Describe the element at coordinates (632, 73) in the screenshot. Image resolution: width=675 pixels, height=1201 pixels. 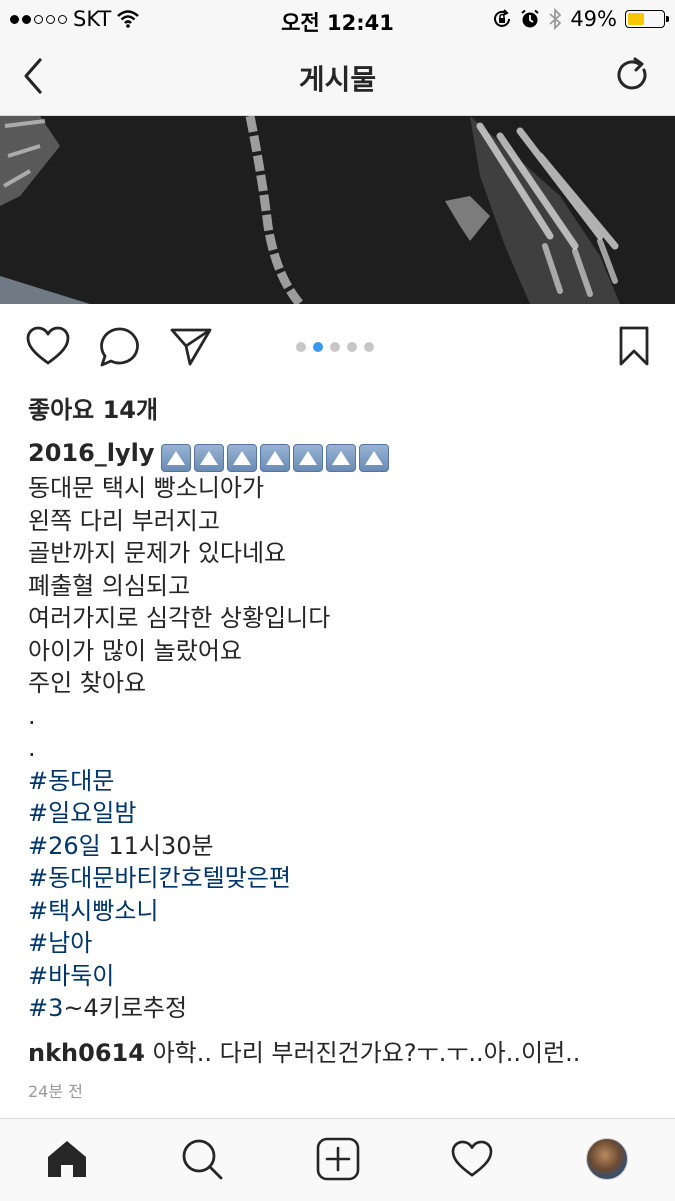
I see `refresh-icon` at that location.